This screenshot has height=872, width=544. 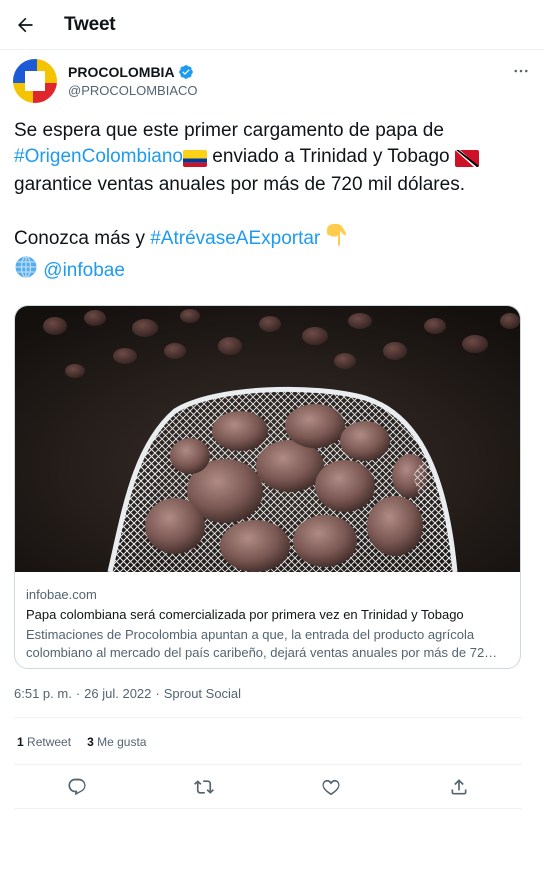 What do you see at coordinates (43, 693) in the screenshot?
I see `tweet-time: 6:51 p. m.` at bounding box center [43, 693].